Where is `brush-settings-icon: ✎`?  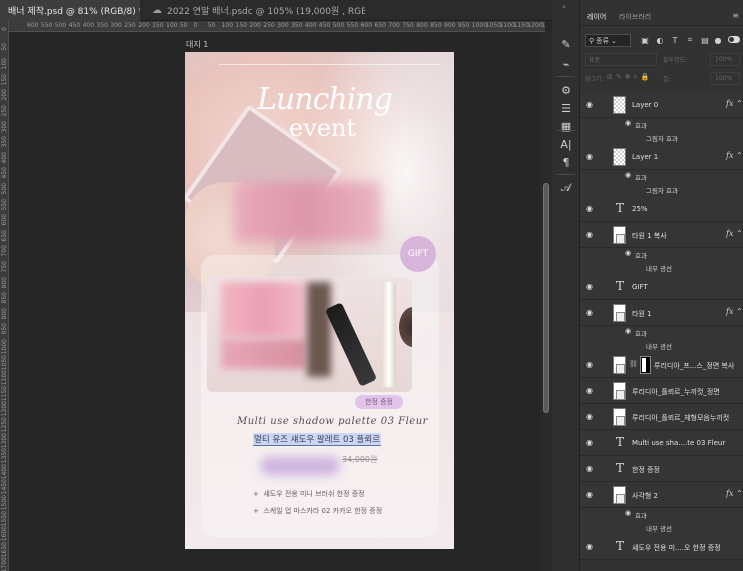 brush-settings-icon: ✎ is located at coordinates (566, 44).